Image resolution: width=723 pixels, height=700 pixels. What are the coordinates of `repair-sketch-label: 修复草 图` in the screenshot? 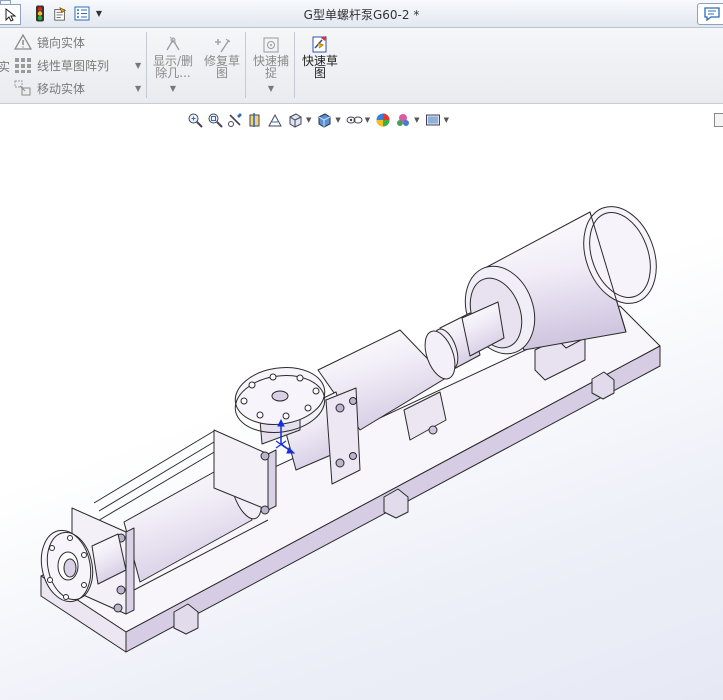 It's located at (221, 67).